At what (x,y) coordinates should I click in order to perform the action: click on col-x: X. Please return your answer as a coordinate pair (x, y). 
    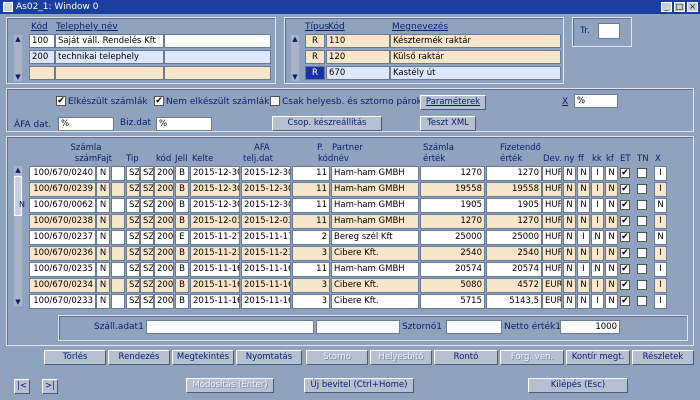
    Looking at the image, I should click on (658, 159).